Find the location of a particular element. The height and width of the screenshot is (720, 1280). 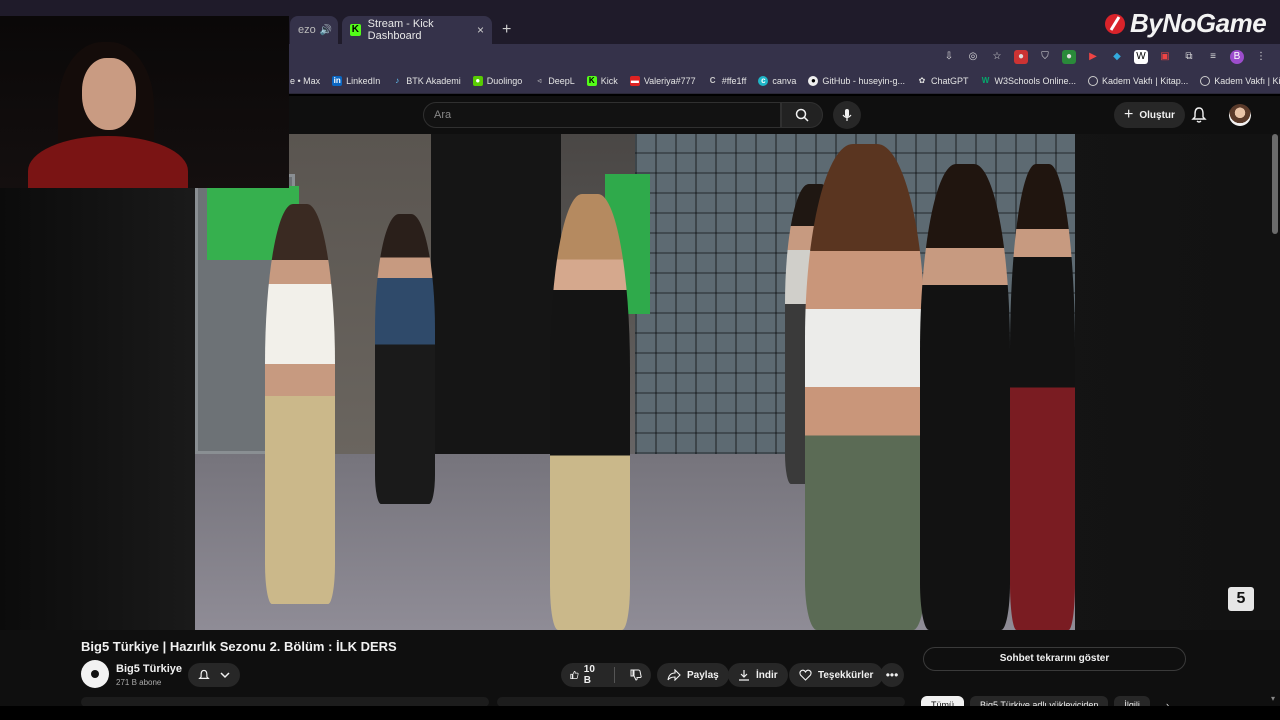

bookmark-label: DeepL is located at coordinates (561, 81).